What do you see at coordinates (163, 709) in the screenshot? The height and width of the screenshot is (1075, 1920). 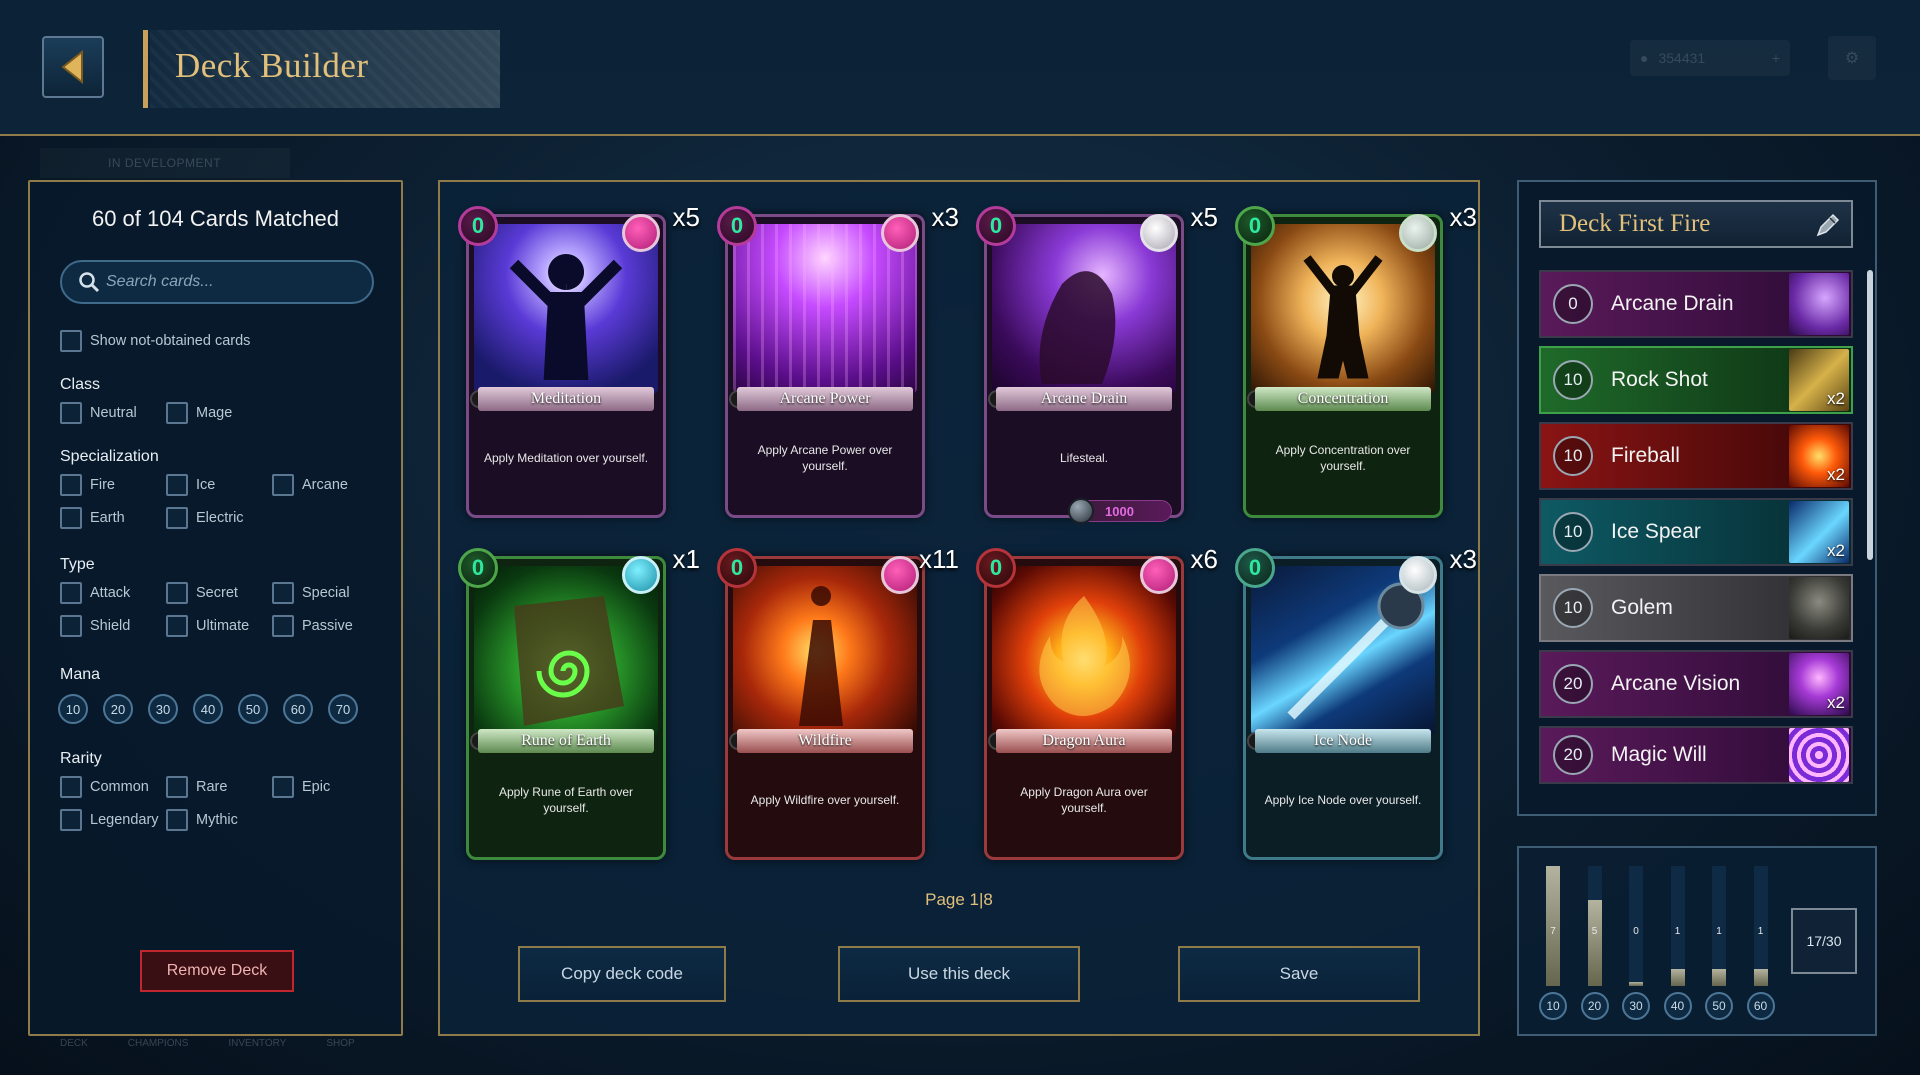 I see `mana-filter-30: 30` at bounding box center [163, 709].